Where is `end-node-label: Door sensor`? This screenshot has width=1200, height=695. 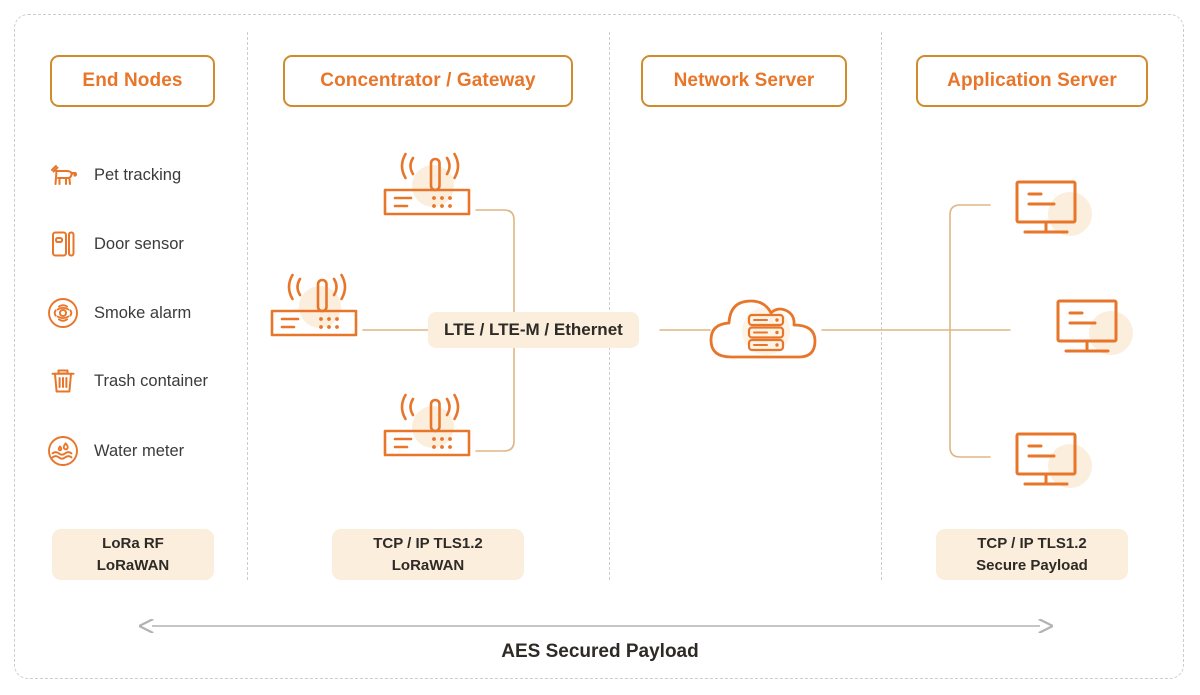
end-node-label: Door sensor is located at coordinates (139, 243).